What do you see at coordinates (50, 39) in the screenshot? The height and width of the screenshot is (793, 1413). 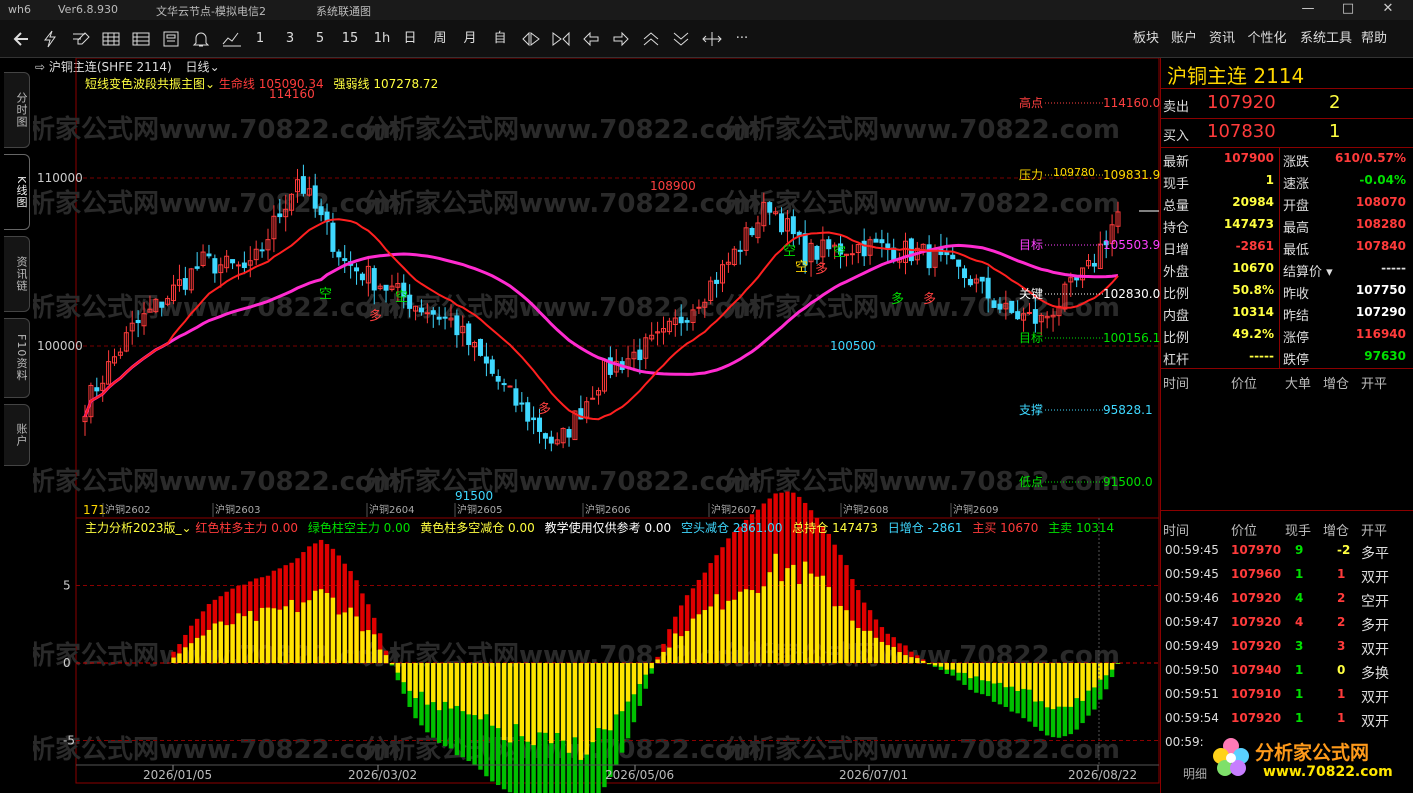 I see `flash-icon` at bounding box center [50, 39].